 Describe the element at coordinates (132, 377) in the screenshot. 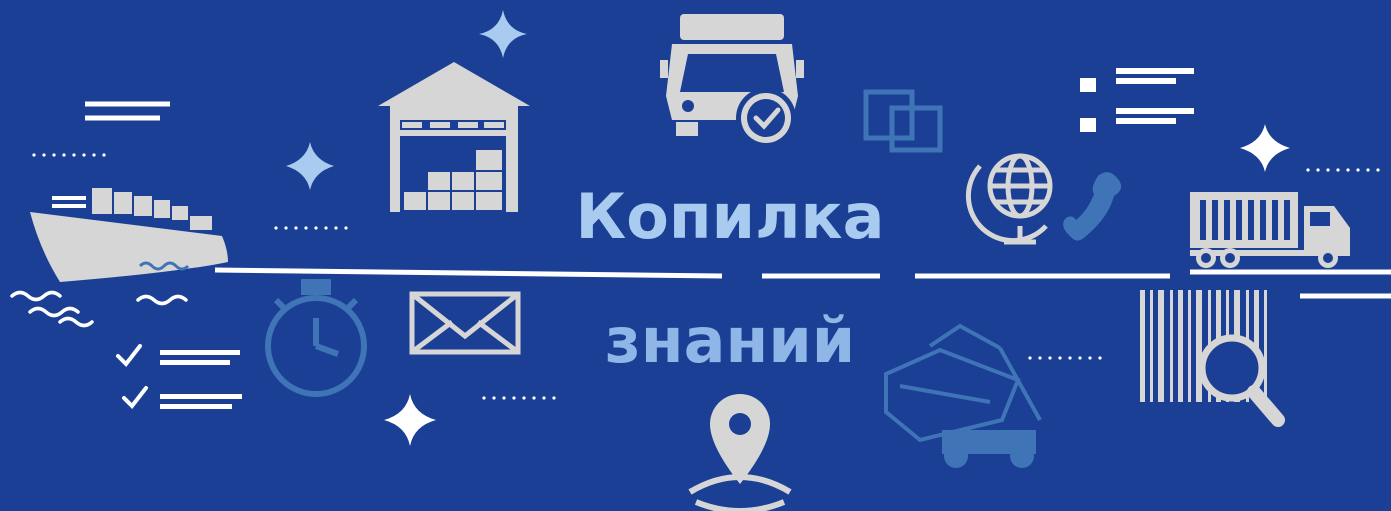

I see `checkmark-list-icon` at that location.